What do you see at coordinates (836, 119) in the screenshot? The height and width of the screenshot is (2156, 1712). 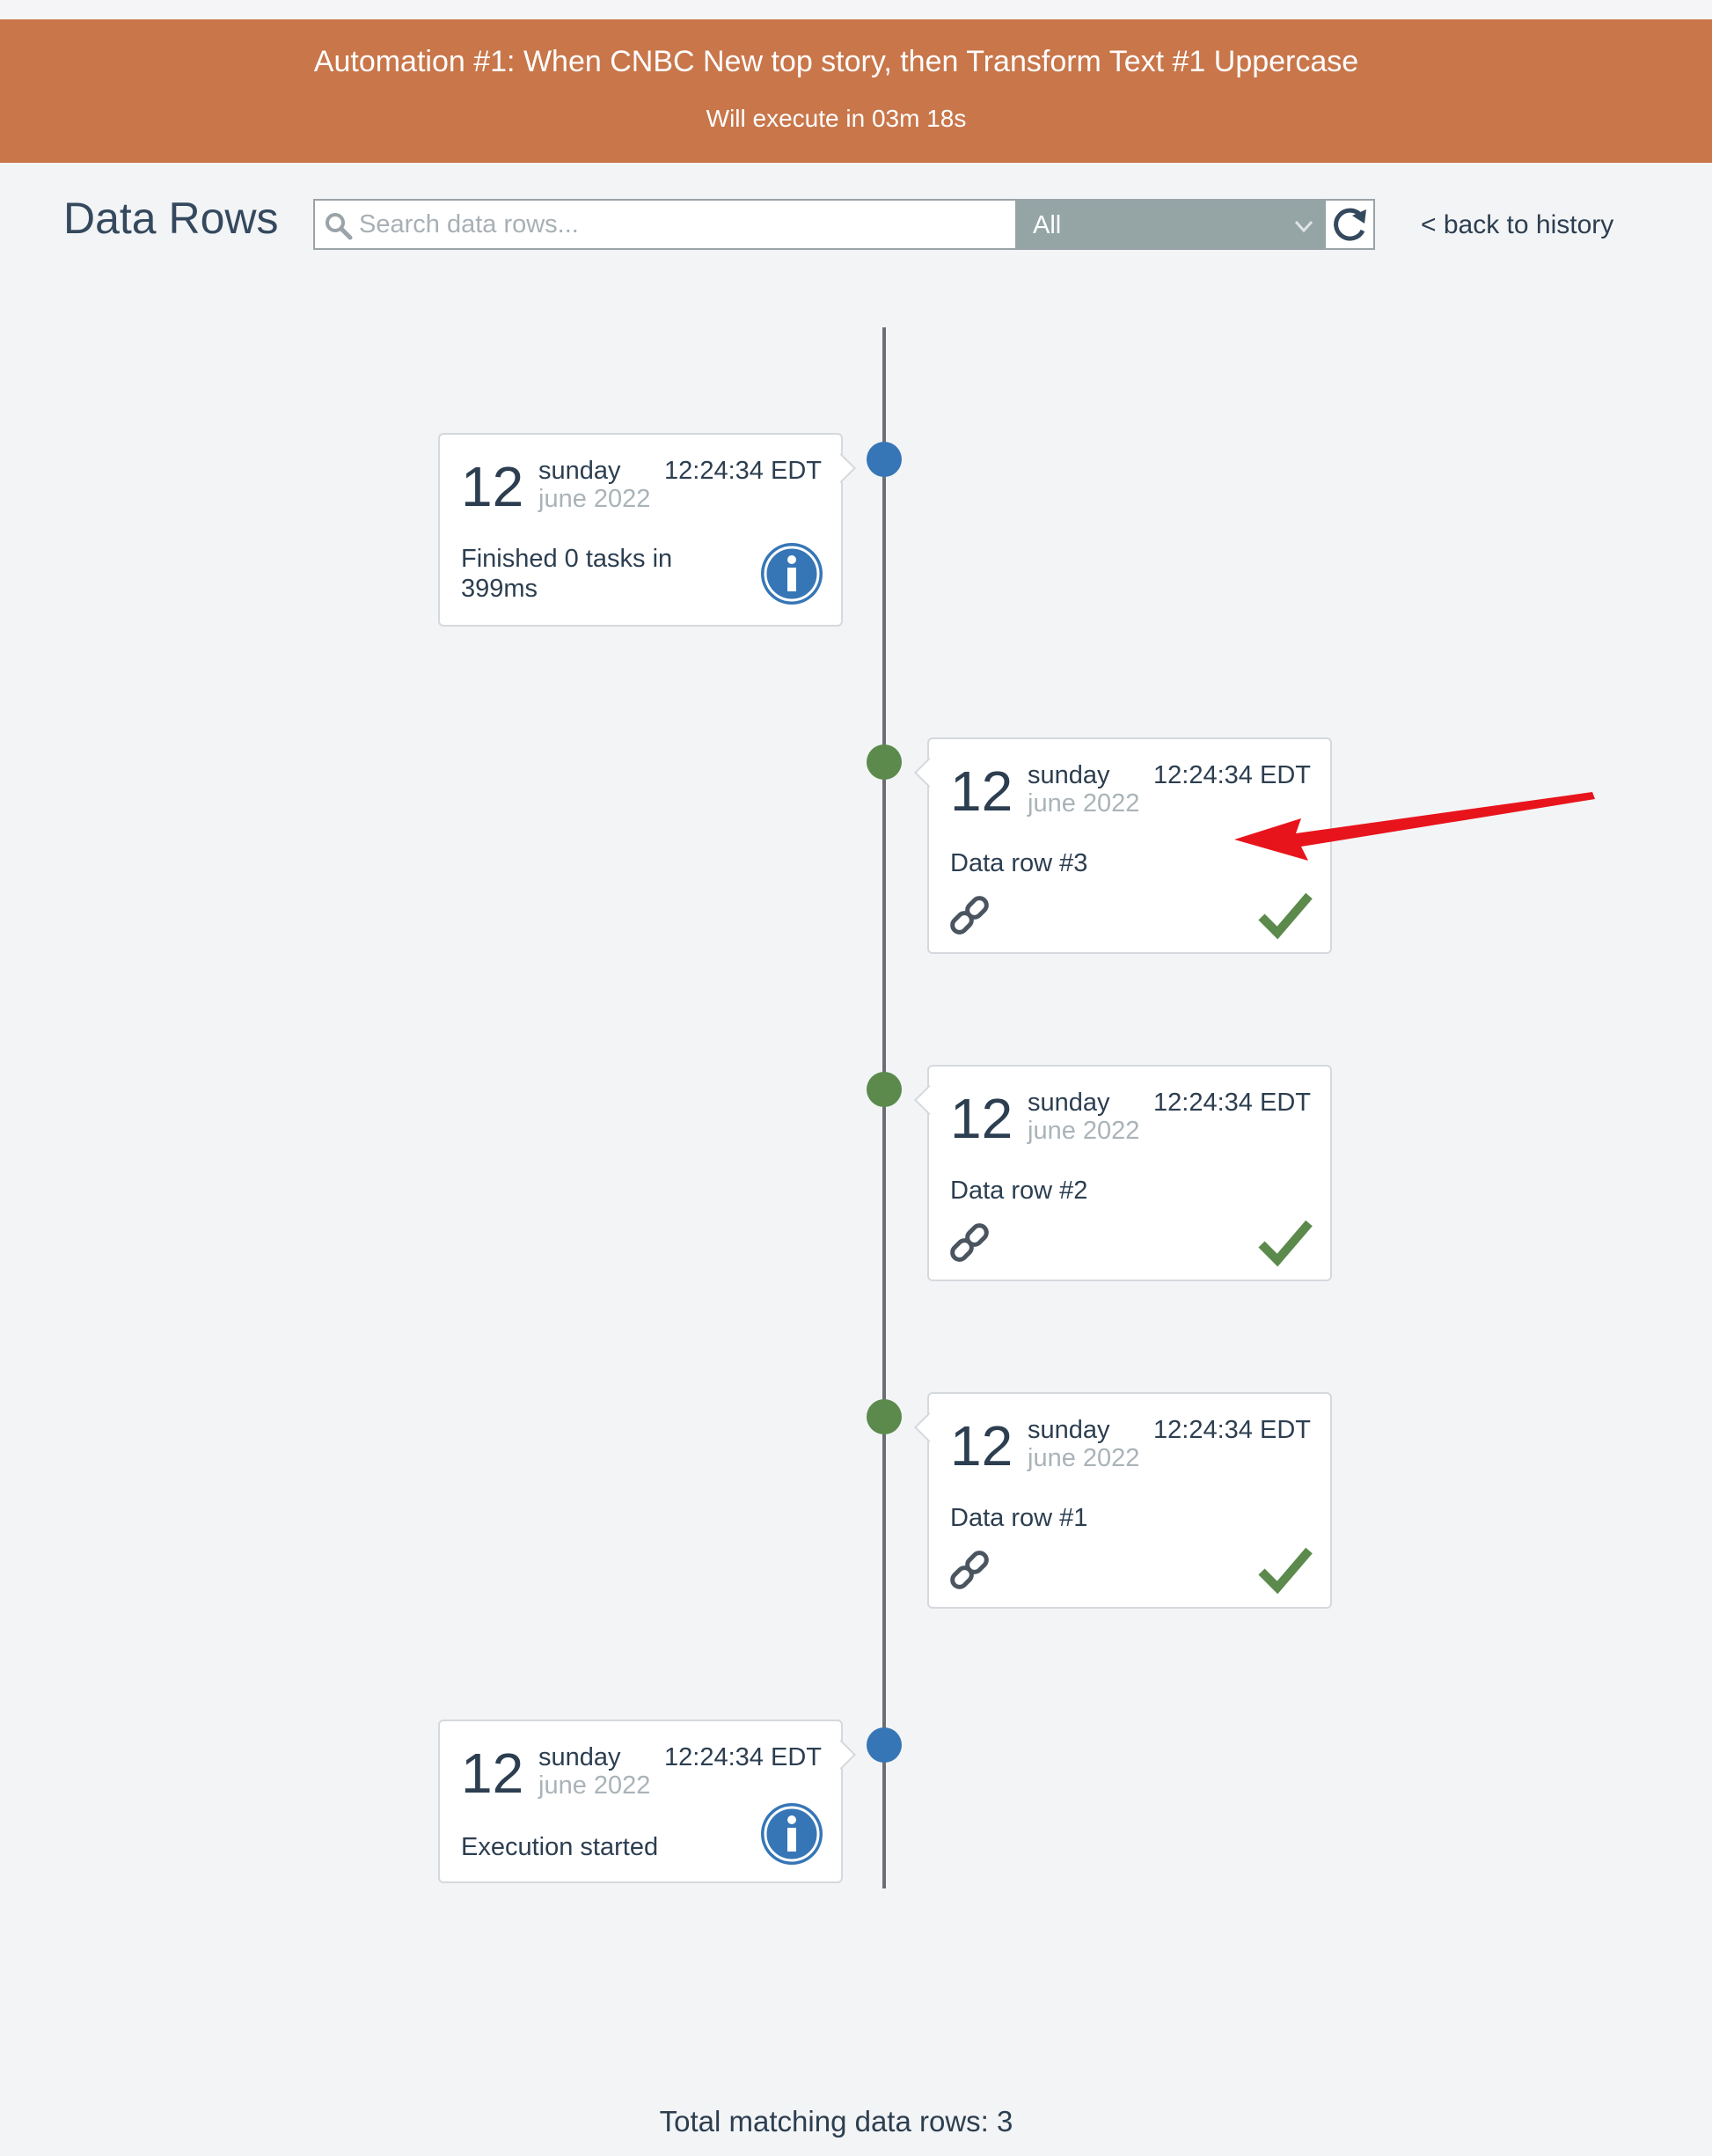 I see `banner-countdown: Will execute in 03m 18s` at bounding box center [836, 119].